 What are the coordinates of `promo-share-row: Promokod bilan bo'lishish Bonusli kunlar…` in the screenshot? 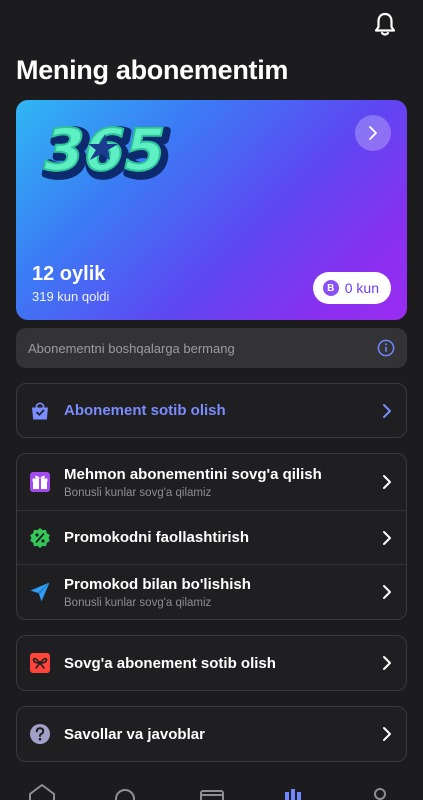 It's located at (211, 591).